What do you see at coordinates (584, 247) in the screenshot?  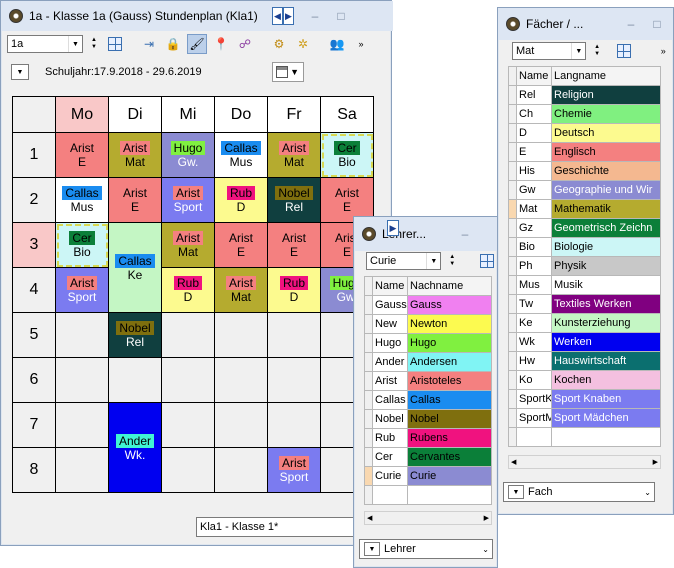 I see `list-row: Bio Biologie` at bounding box center [584, 247].